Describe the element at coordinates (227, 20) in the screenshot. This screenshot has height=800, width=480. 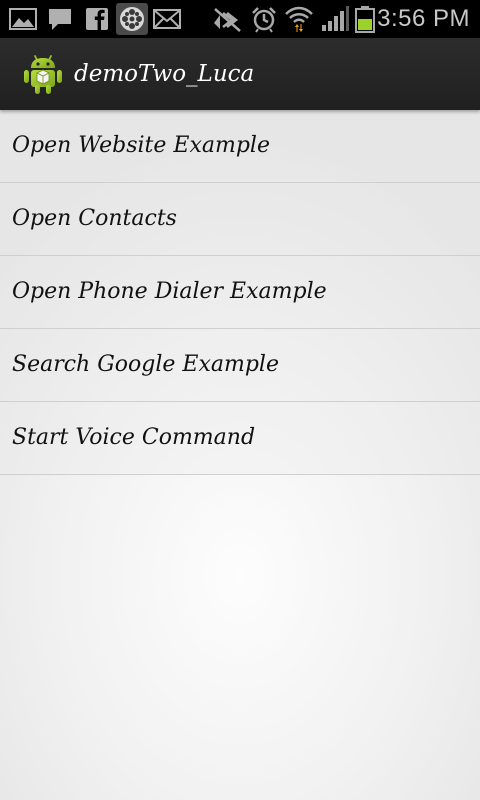
I see `mute-icon` at that location.